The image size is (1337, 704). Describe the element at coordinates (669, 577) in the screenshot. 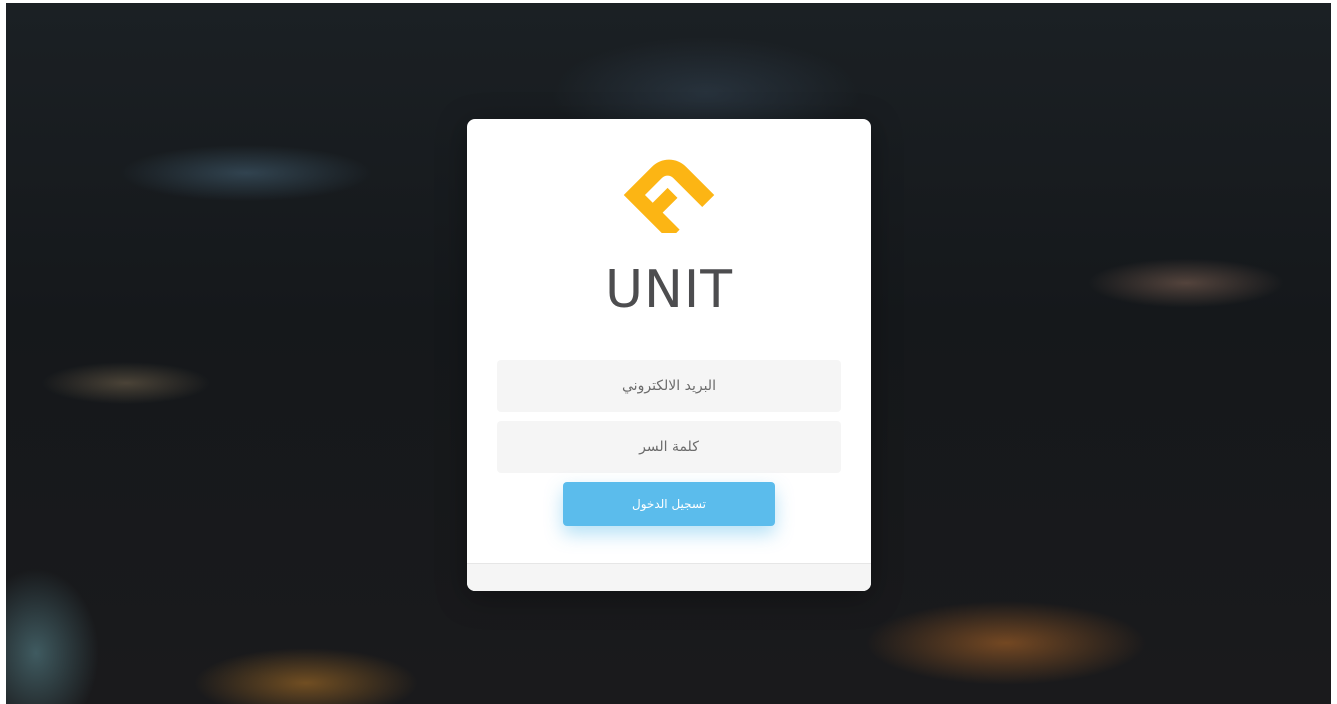

I see `card-footer` at that location.